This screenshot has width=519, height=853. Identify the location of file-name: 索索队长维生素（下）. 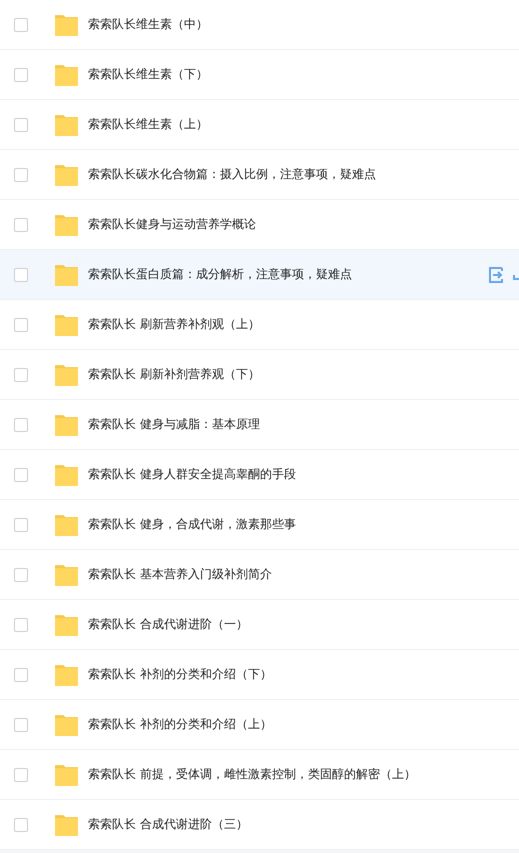
(148, 74).